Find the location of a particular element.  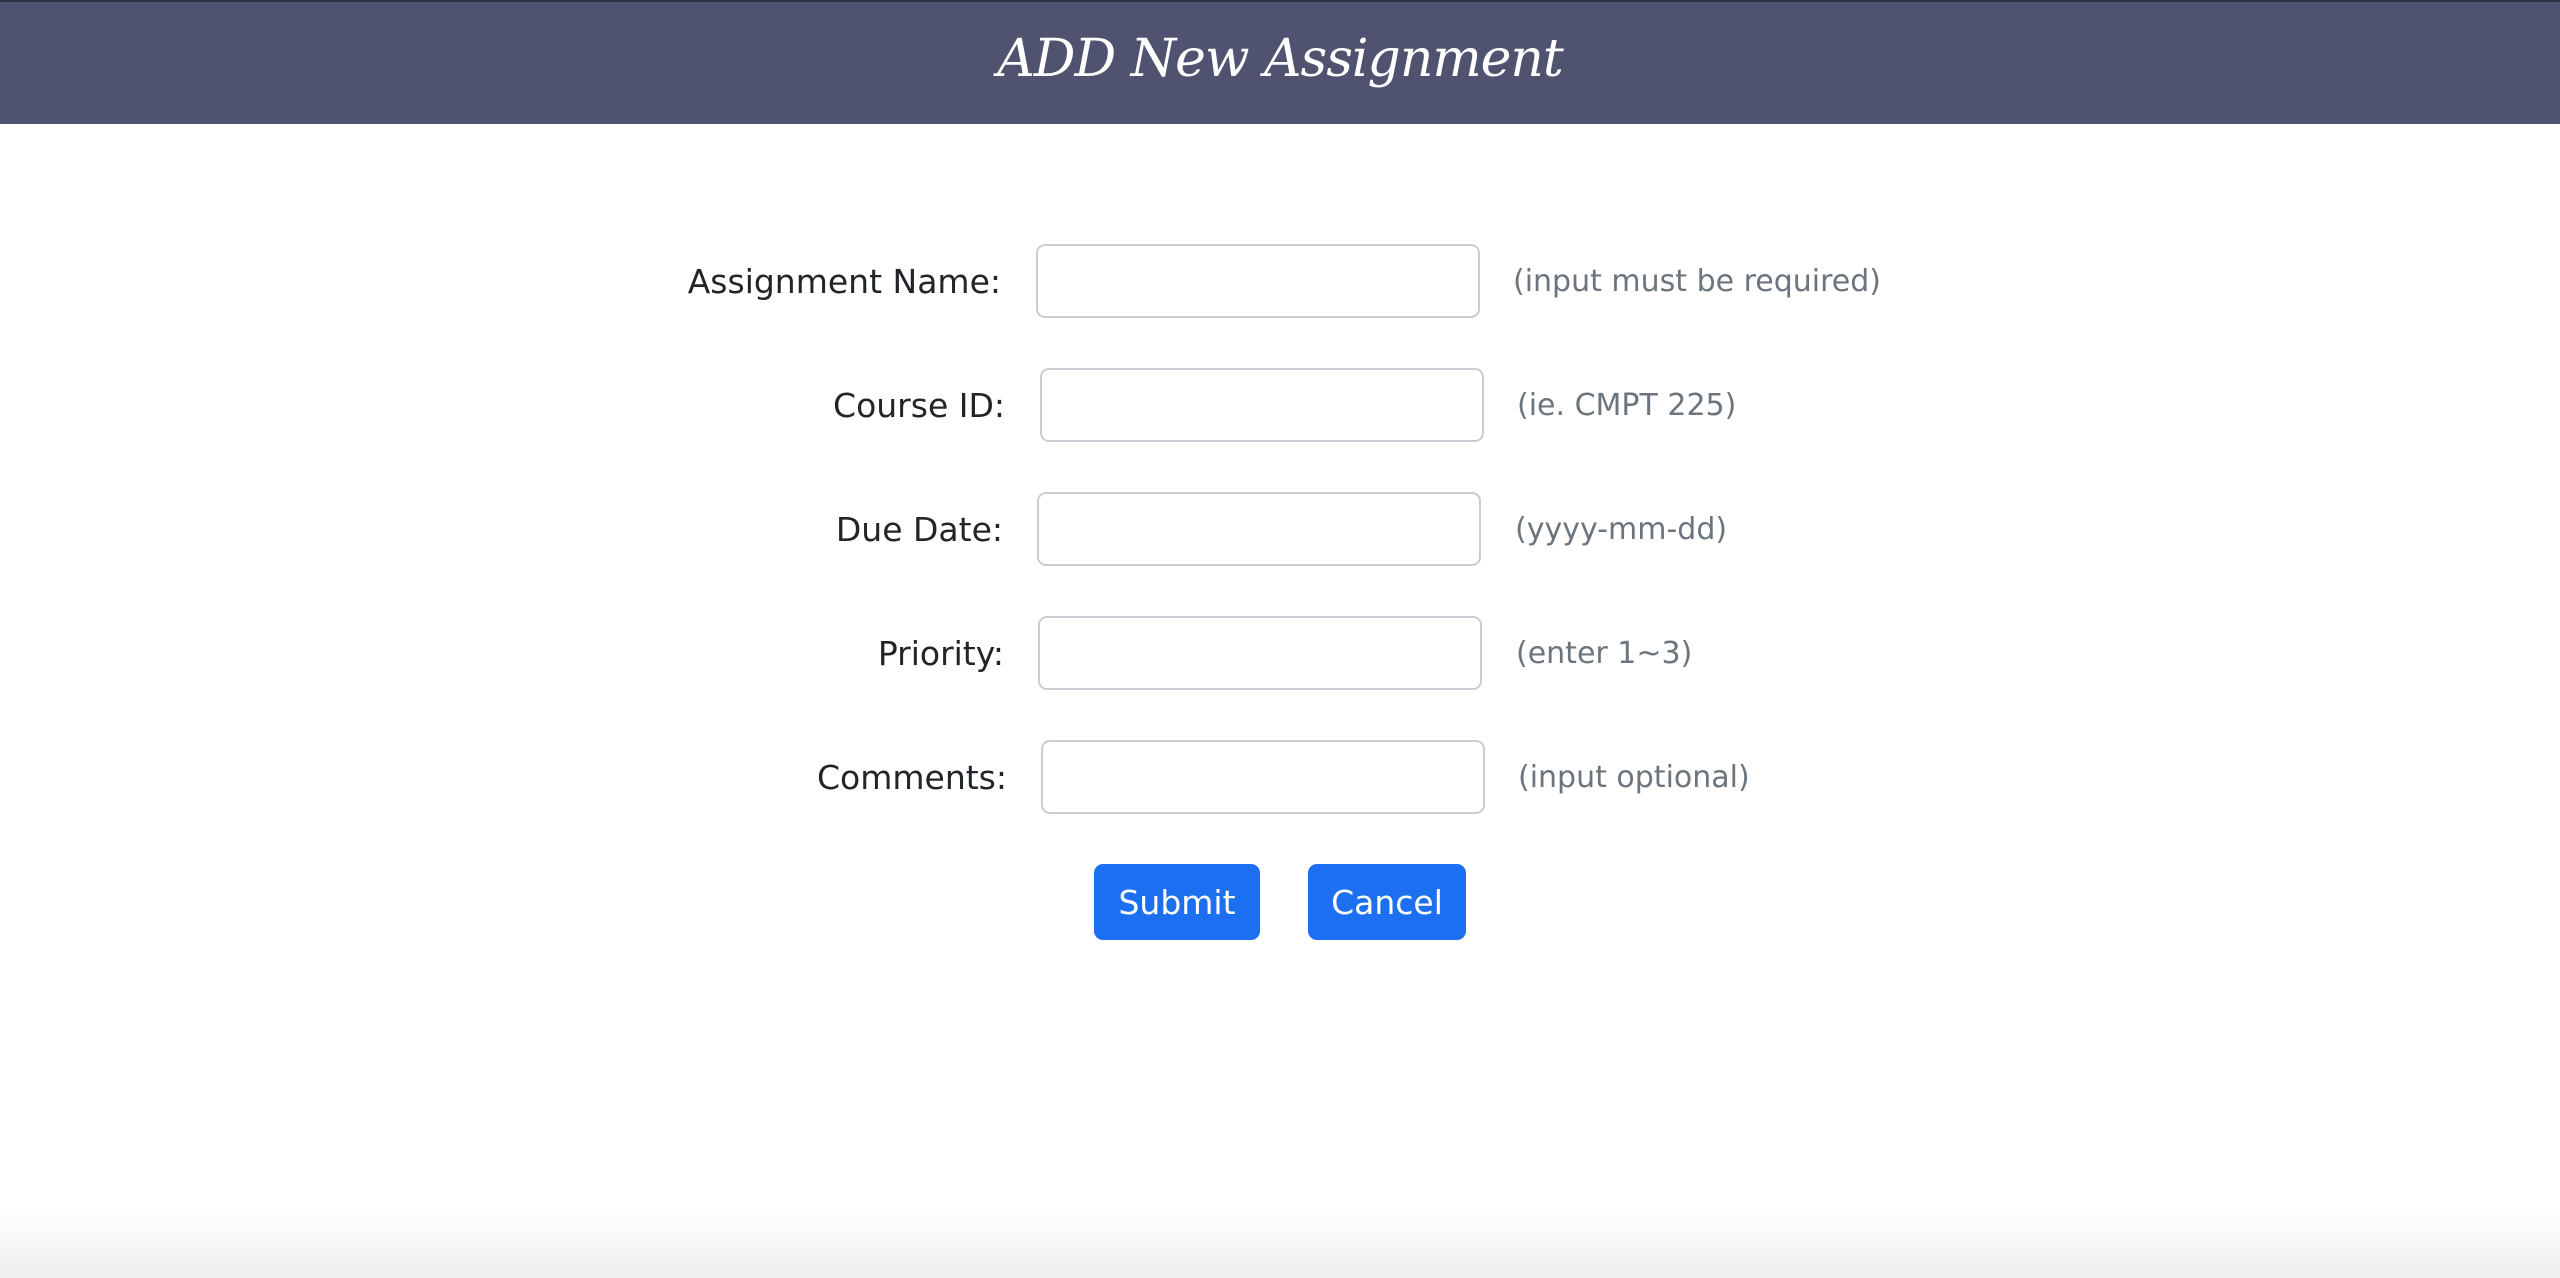

assignment-name-label: Assignment Name: is located at coordinates (844, 281).